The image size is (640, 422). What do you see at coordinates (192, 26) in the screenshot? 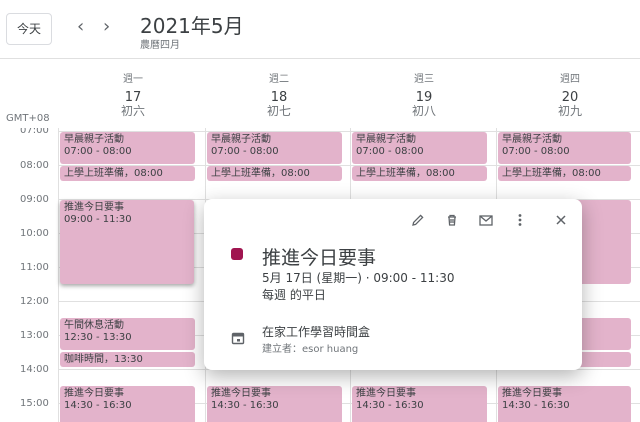
I see `page-title: 2021年5月` at bounding box center [192, 26].